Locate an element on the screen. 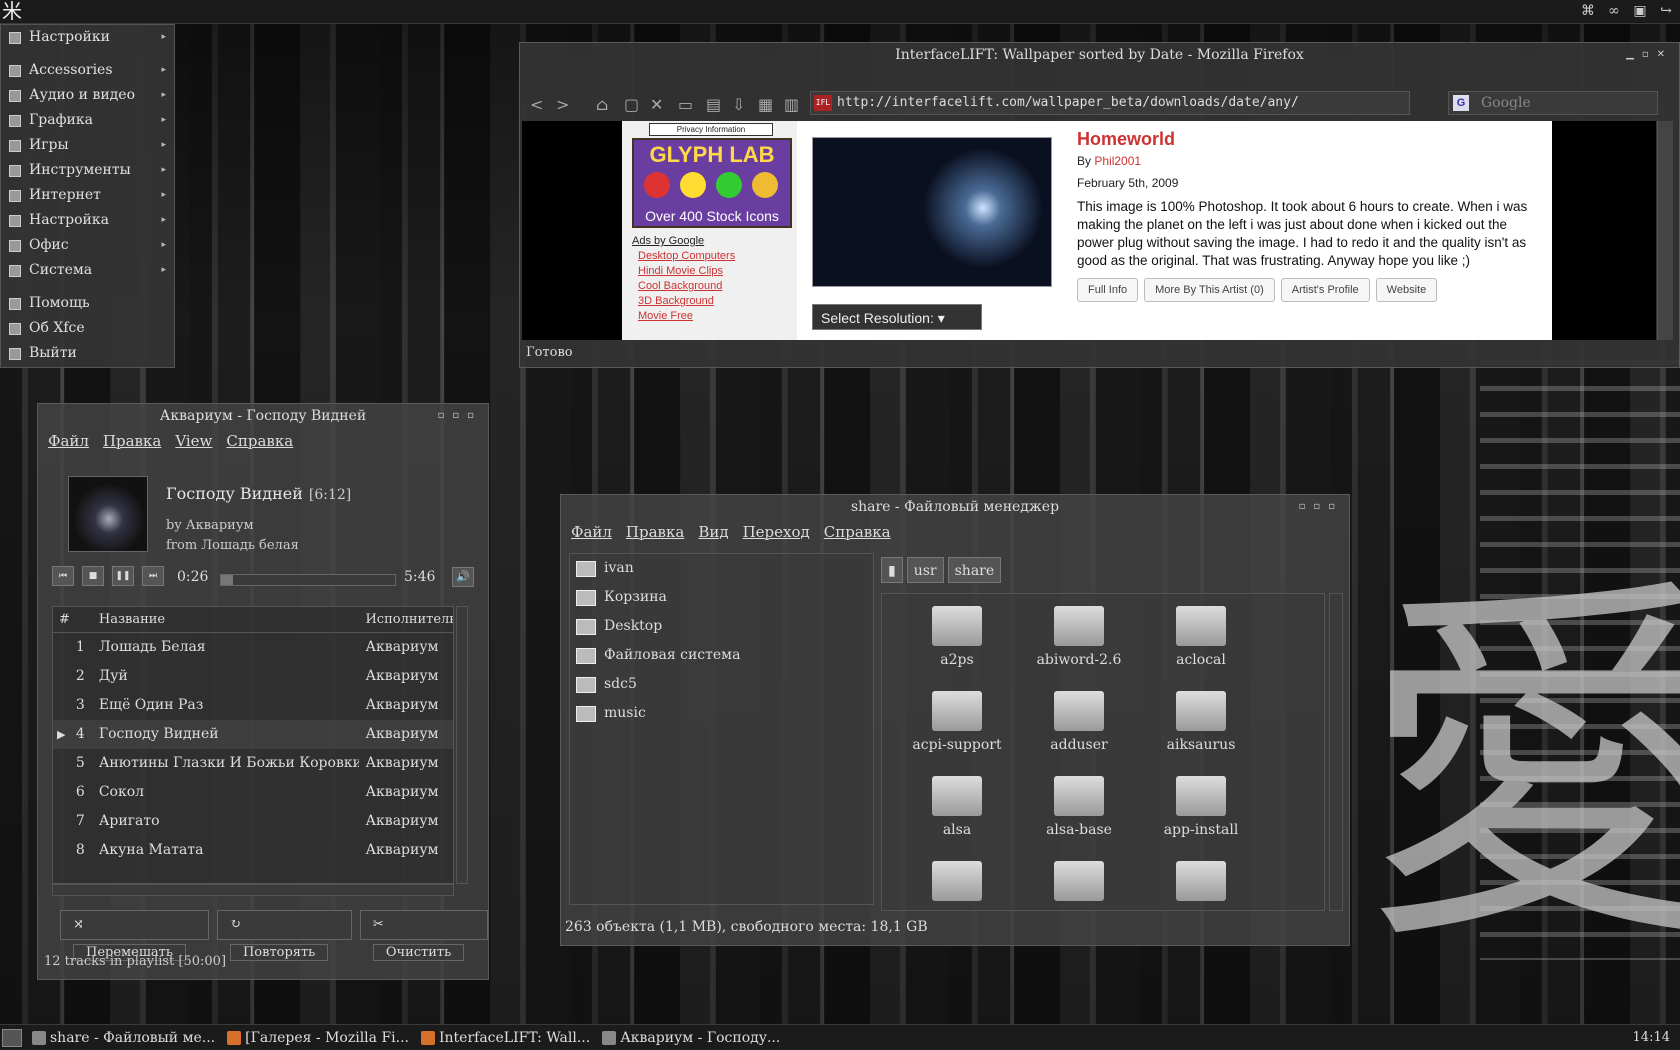 The image size is (1680, 1050). column-number: # is located at coordinates (73, 619).